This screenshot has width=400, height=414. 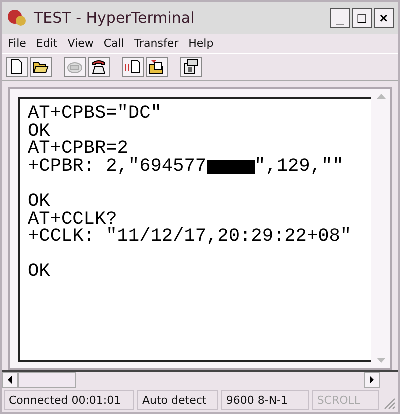 I want to click on minimize-button: _, so click(x=340, y=18).